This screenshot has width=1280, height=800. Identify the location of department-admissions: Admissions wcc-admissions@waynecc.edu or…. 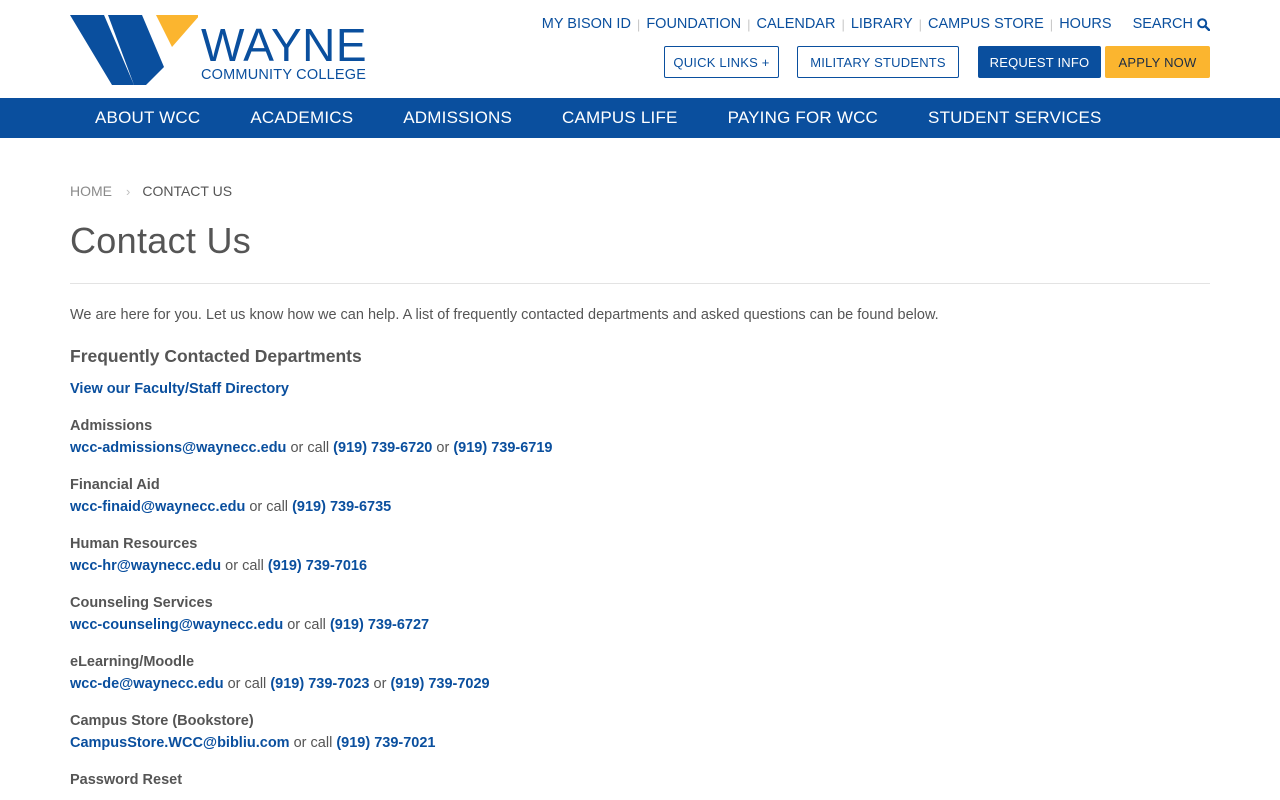
(640, 437).